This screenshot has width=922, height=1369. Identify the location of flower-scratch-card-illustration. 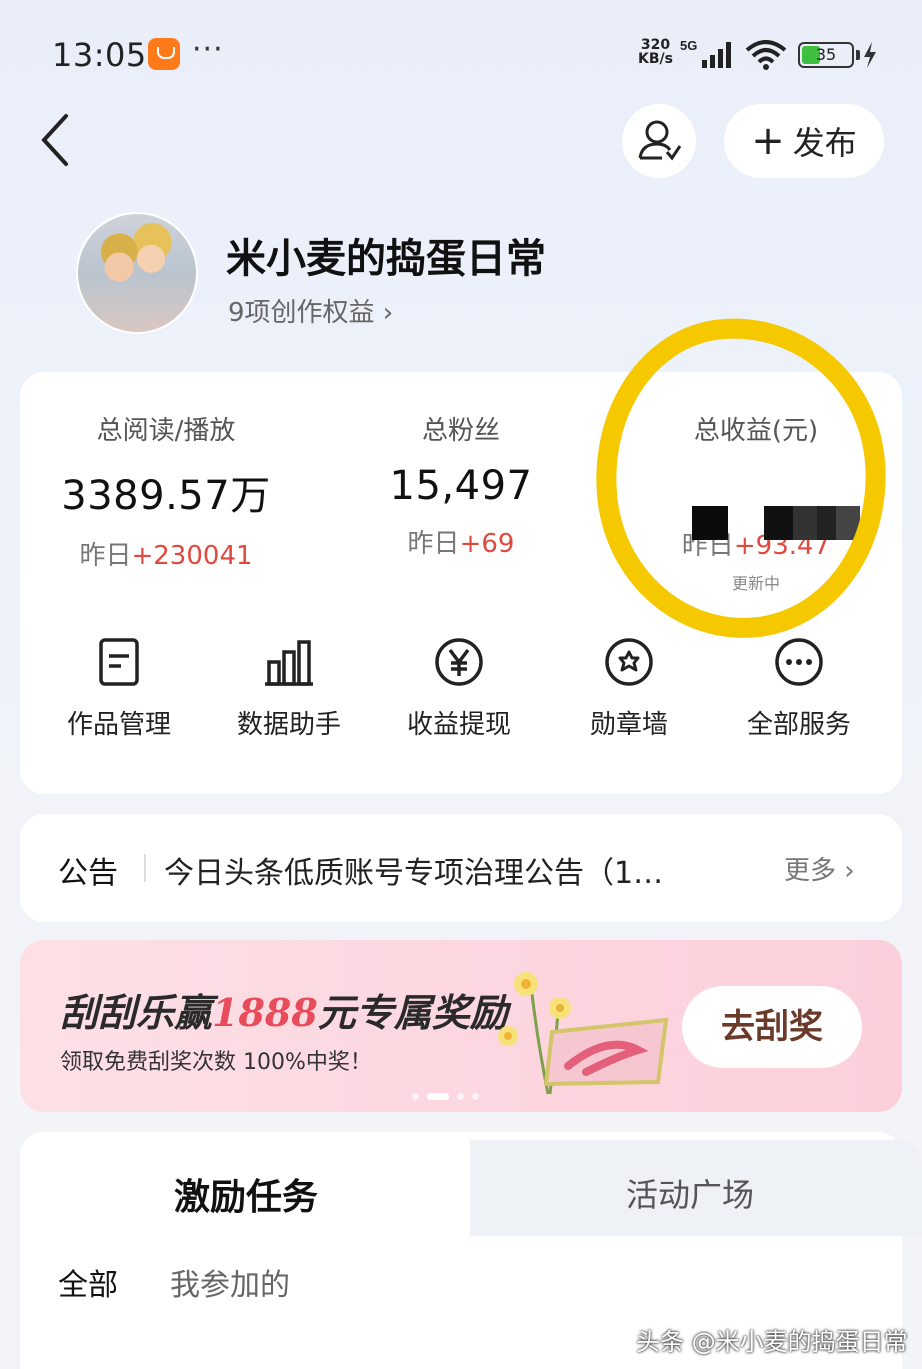
(583, 1033).